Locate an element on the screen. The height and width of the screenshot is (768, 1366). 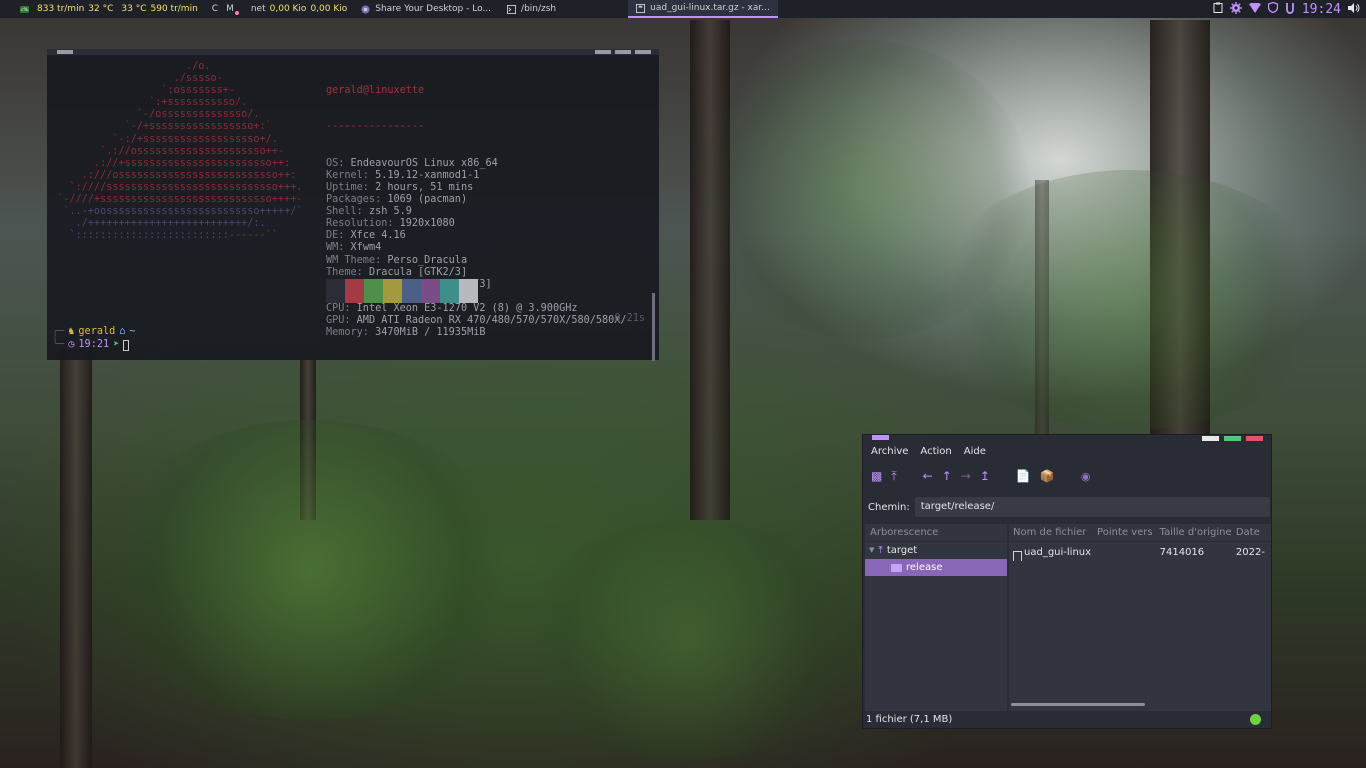
extract-files-icon: 📦 is located at coordinates (1047, 476).